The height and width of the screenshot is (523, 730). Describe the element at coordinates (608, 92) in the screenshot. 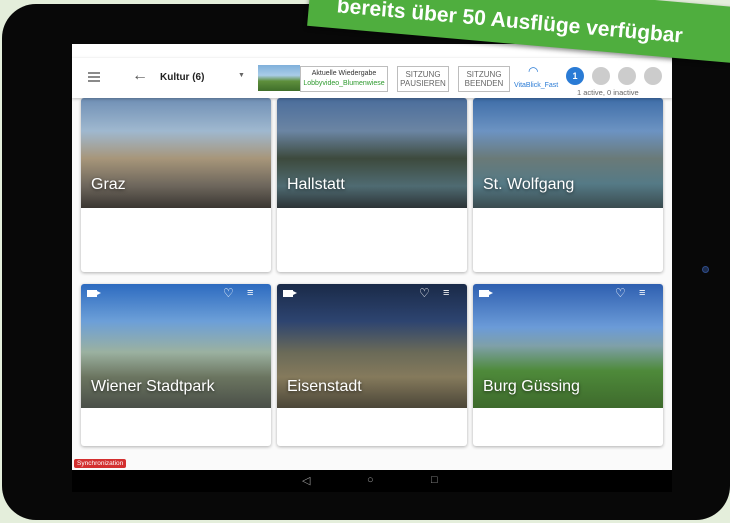

I see `device-status: 1 active, 0 inactive` at that location.